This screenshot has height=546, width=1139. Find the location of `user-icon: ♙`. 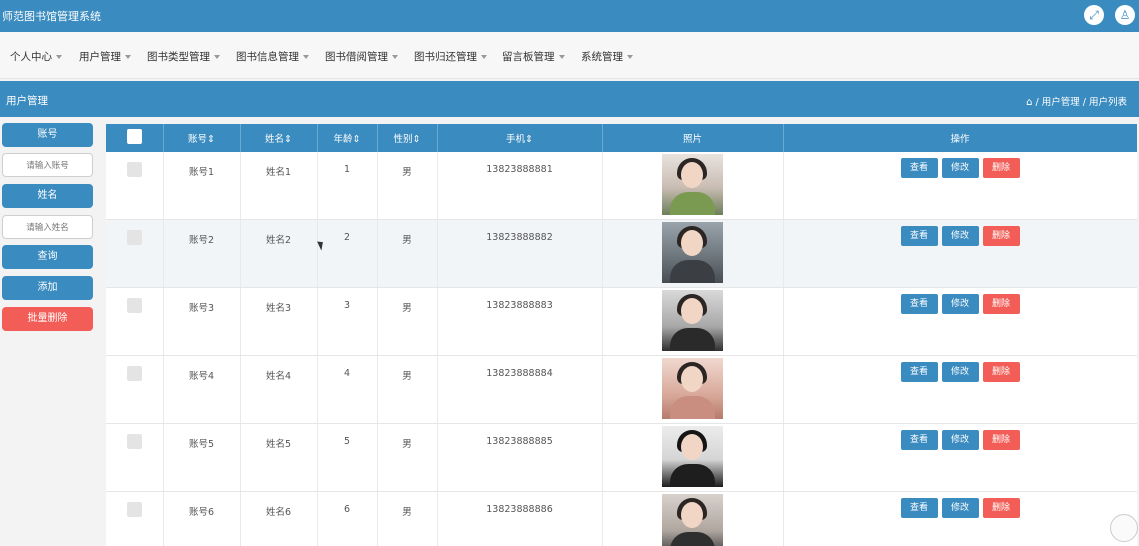

user-icon: ♙ is located at coordinates (1125, 15).